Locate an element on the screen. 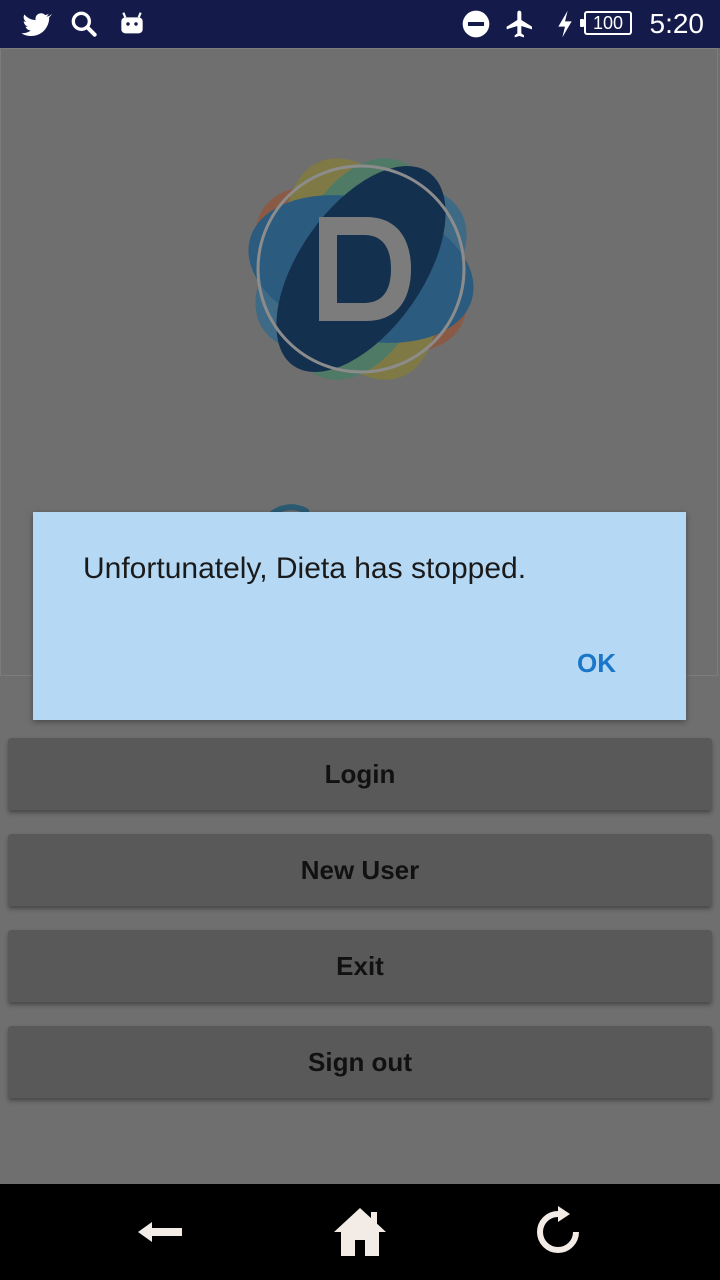 This screenshot has width=720, height=1280. status-bar: 100 5:20 is located at coordinates (360, 24).